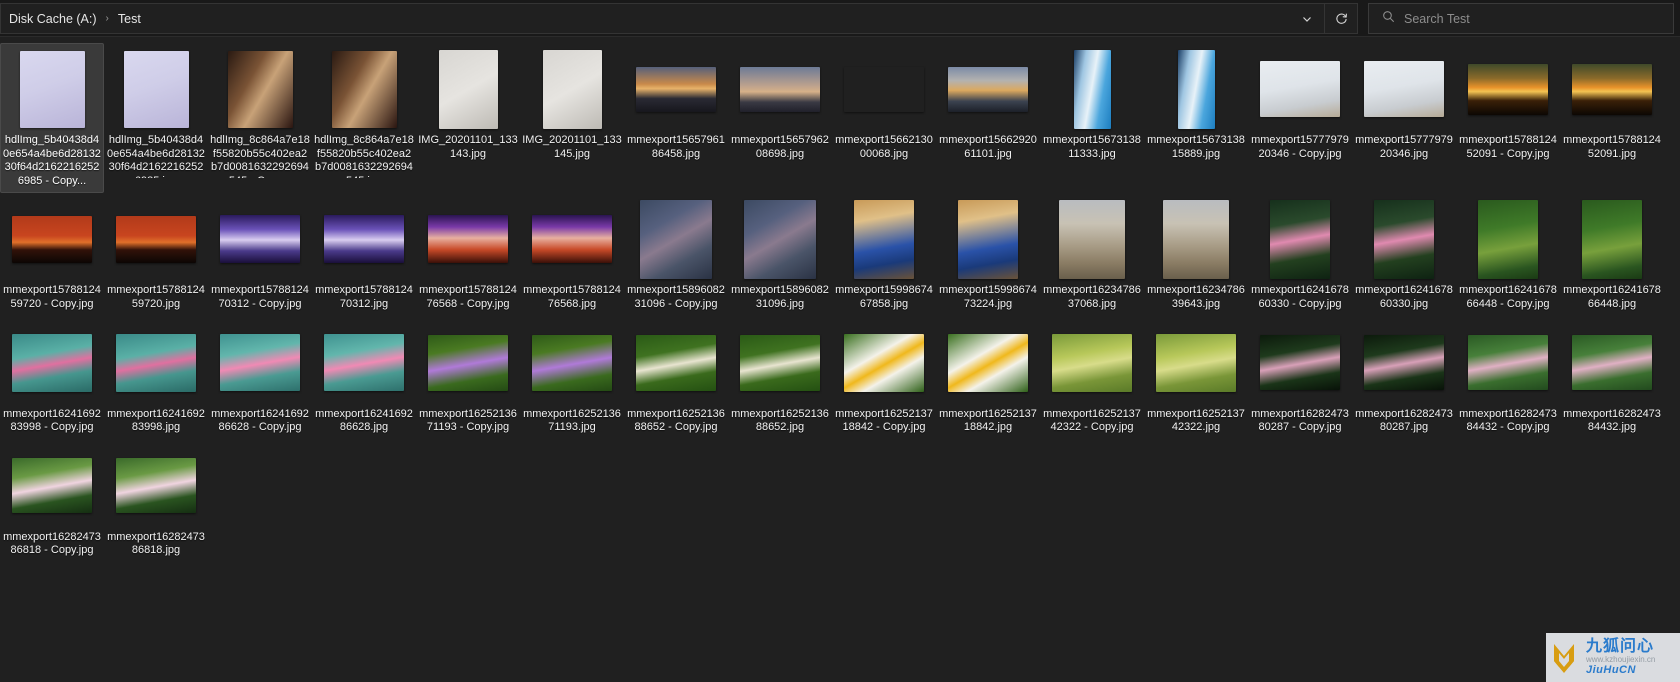 This screenshot has height=682, width=1680. Describe the element at coordinates (364, 254) in the screenshot. I see `file-tile: mmexport1578812470312.jpg` at that location.